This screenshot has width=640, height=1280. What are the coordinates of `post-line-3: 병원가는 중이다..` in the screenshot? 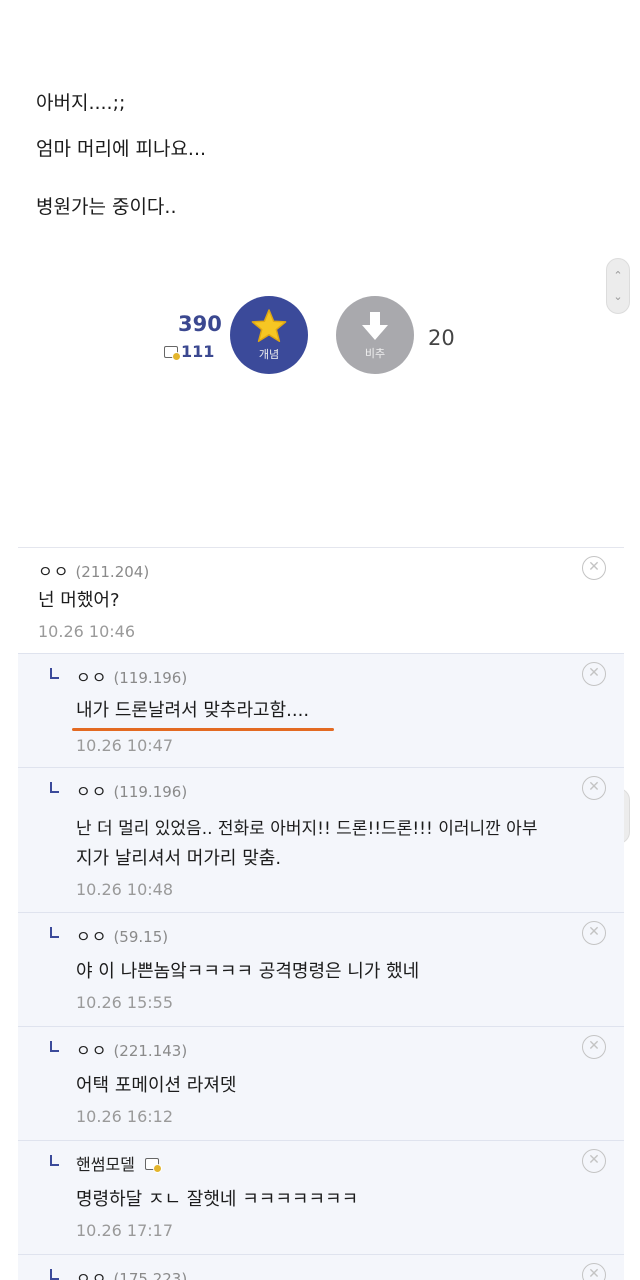 It's located at (106, 207).